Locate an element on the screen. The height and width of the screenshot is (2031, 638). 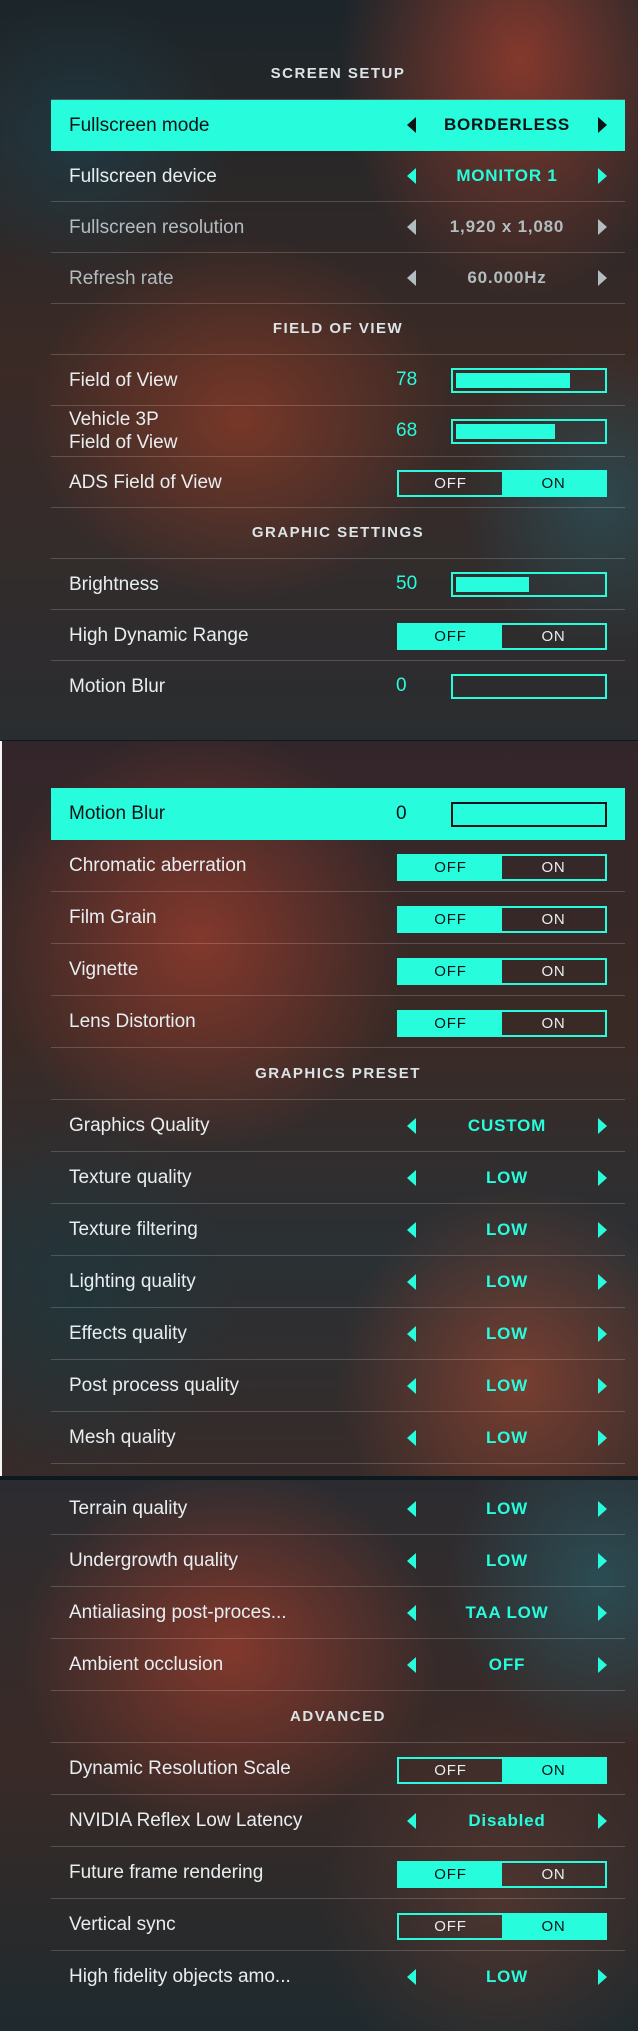
fullscreen-device-row: Fullscreen device MONITOR 1 is located at coordinates (338, 176).